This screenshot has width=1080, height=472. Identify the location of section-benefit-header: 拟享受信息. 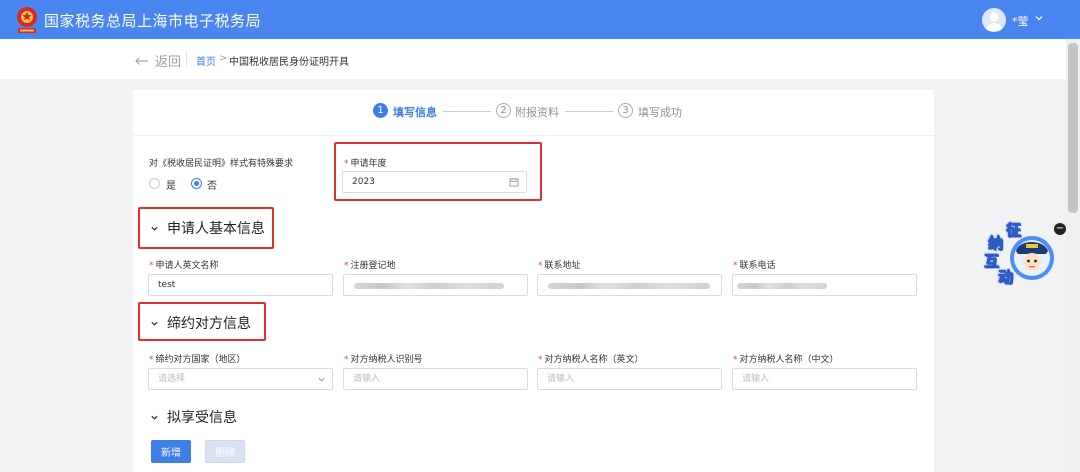
(193, 417).